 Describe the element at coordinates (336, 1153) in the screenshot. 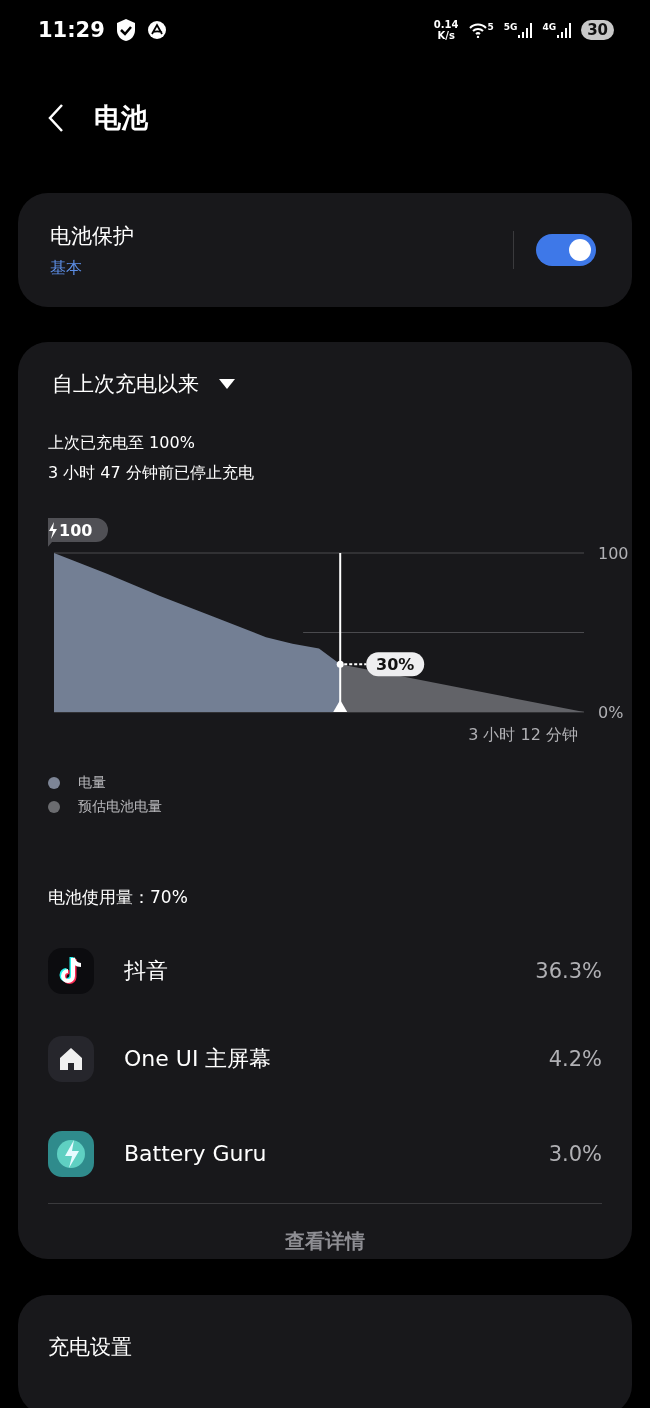

I see `app-name: Battery Guru` at that location.